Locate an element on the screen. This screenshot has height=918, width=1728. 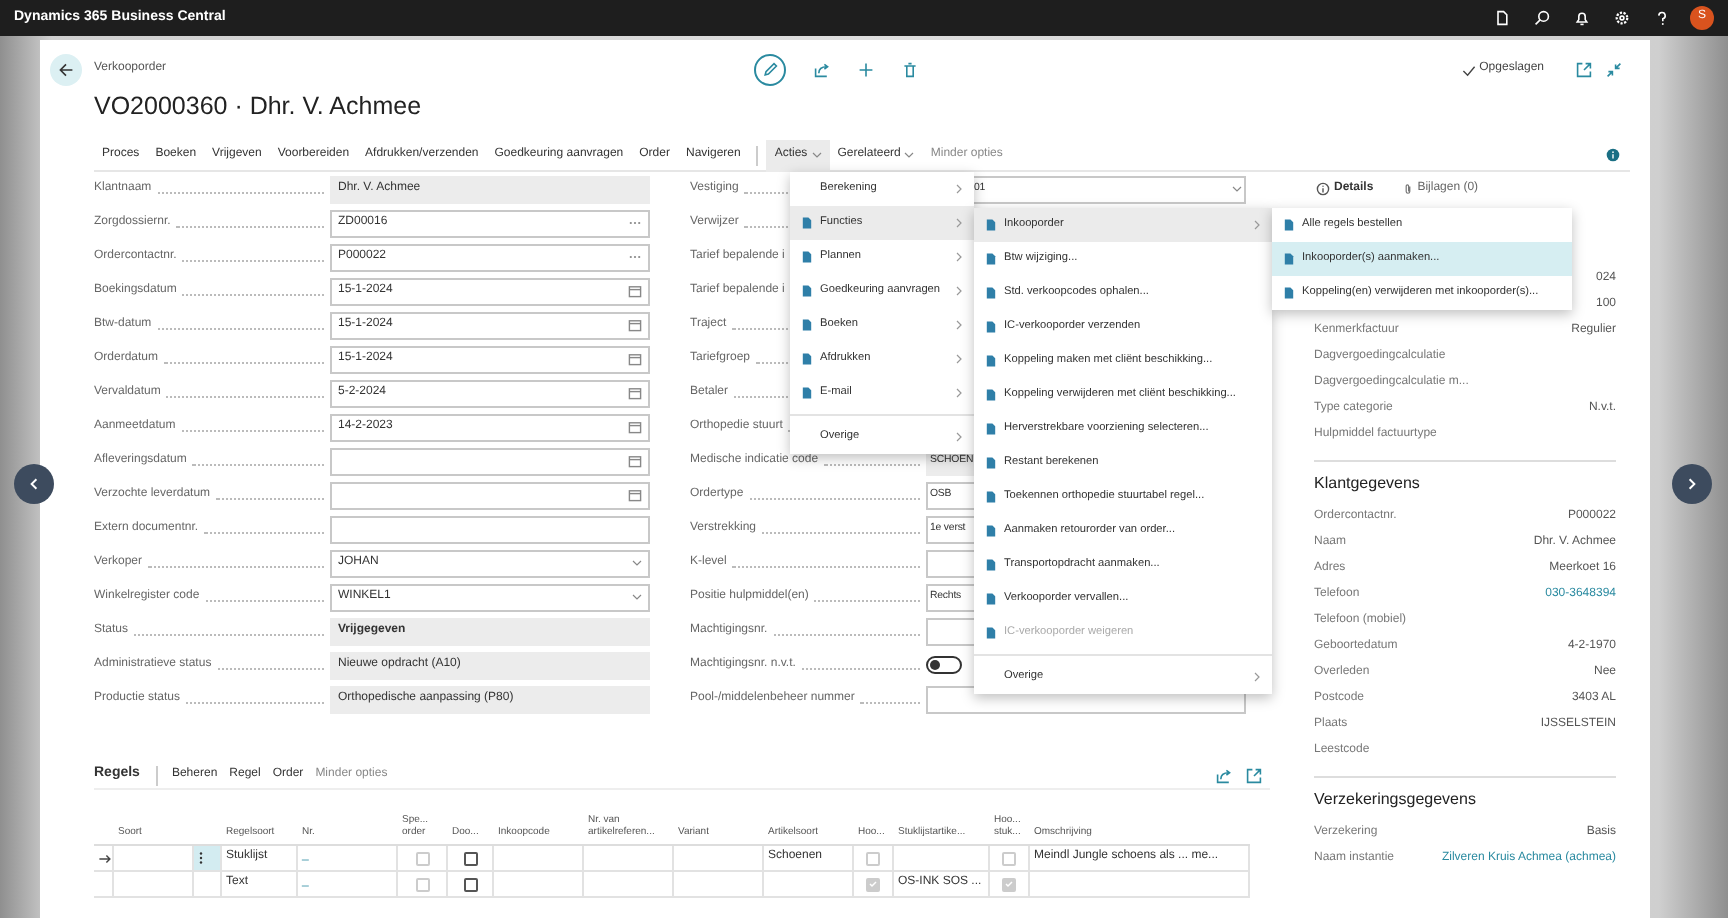
back-arrow-icon is located at coordinates (66, 70).